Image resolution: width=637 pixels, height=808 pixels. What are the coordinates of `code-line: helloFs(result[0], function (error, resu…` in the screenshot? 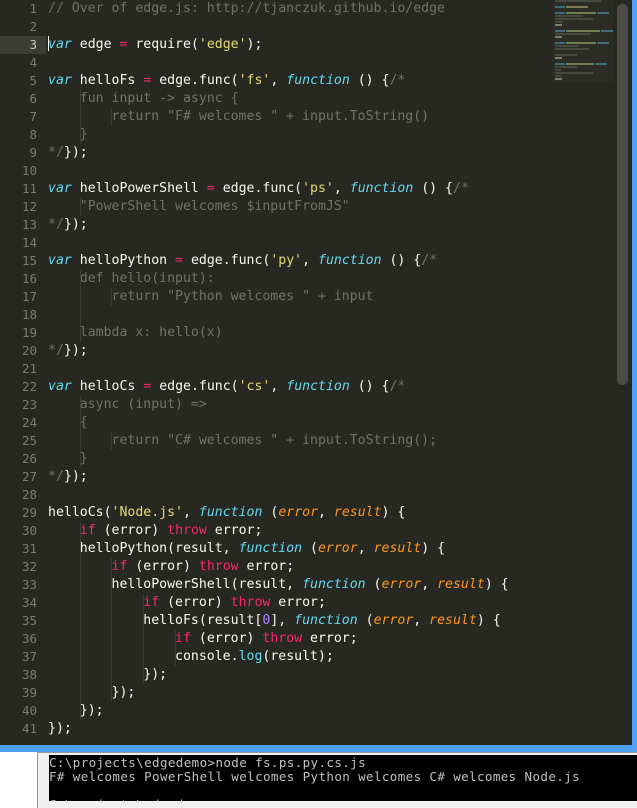 It's located at (339, 621).